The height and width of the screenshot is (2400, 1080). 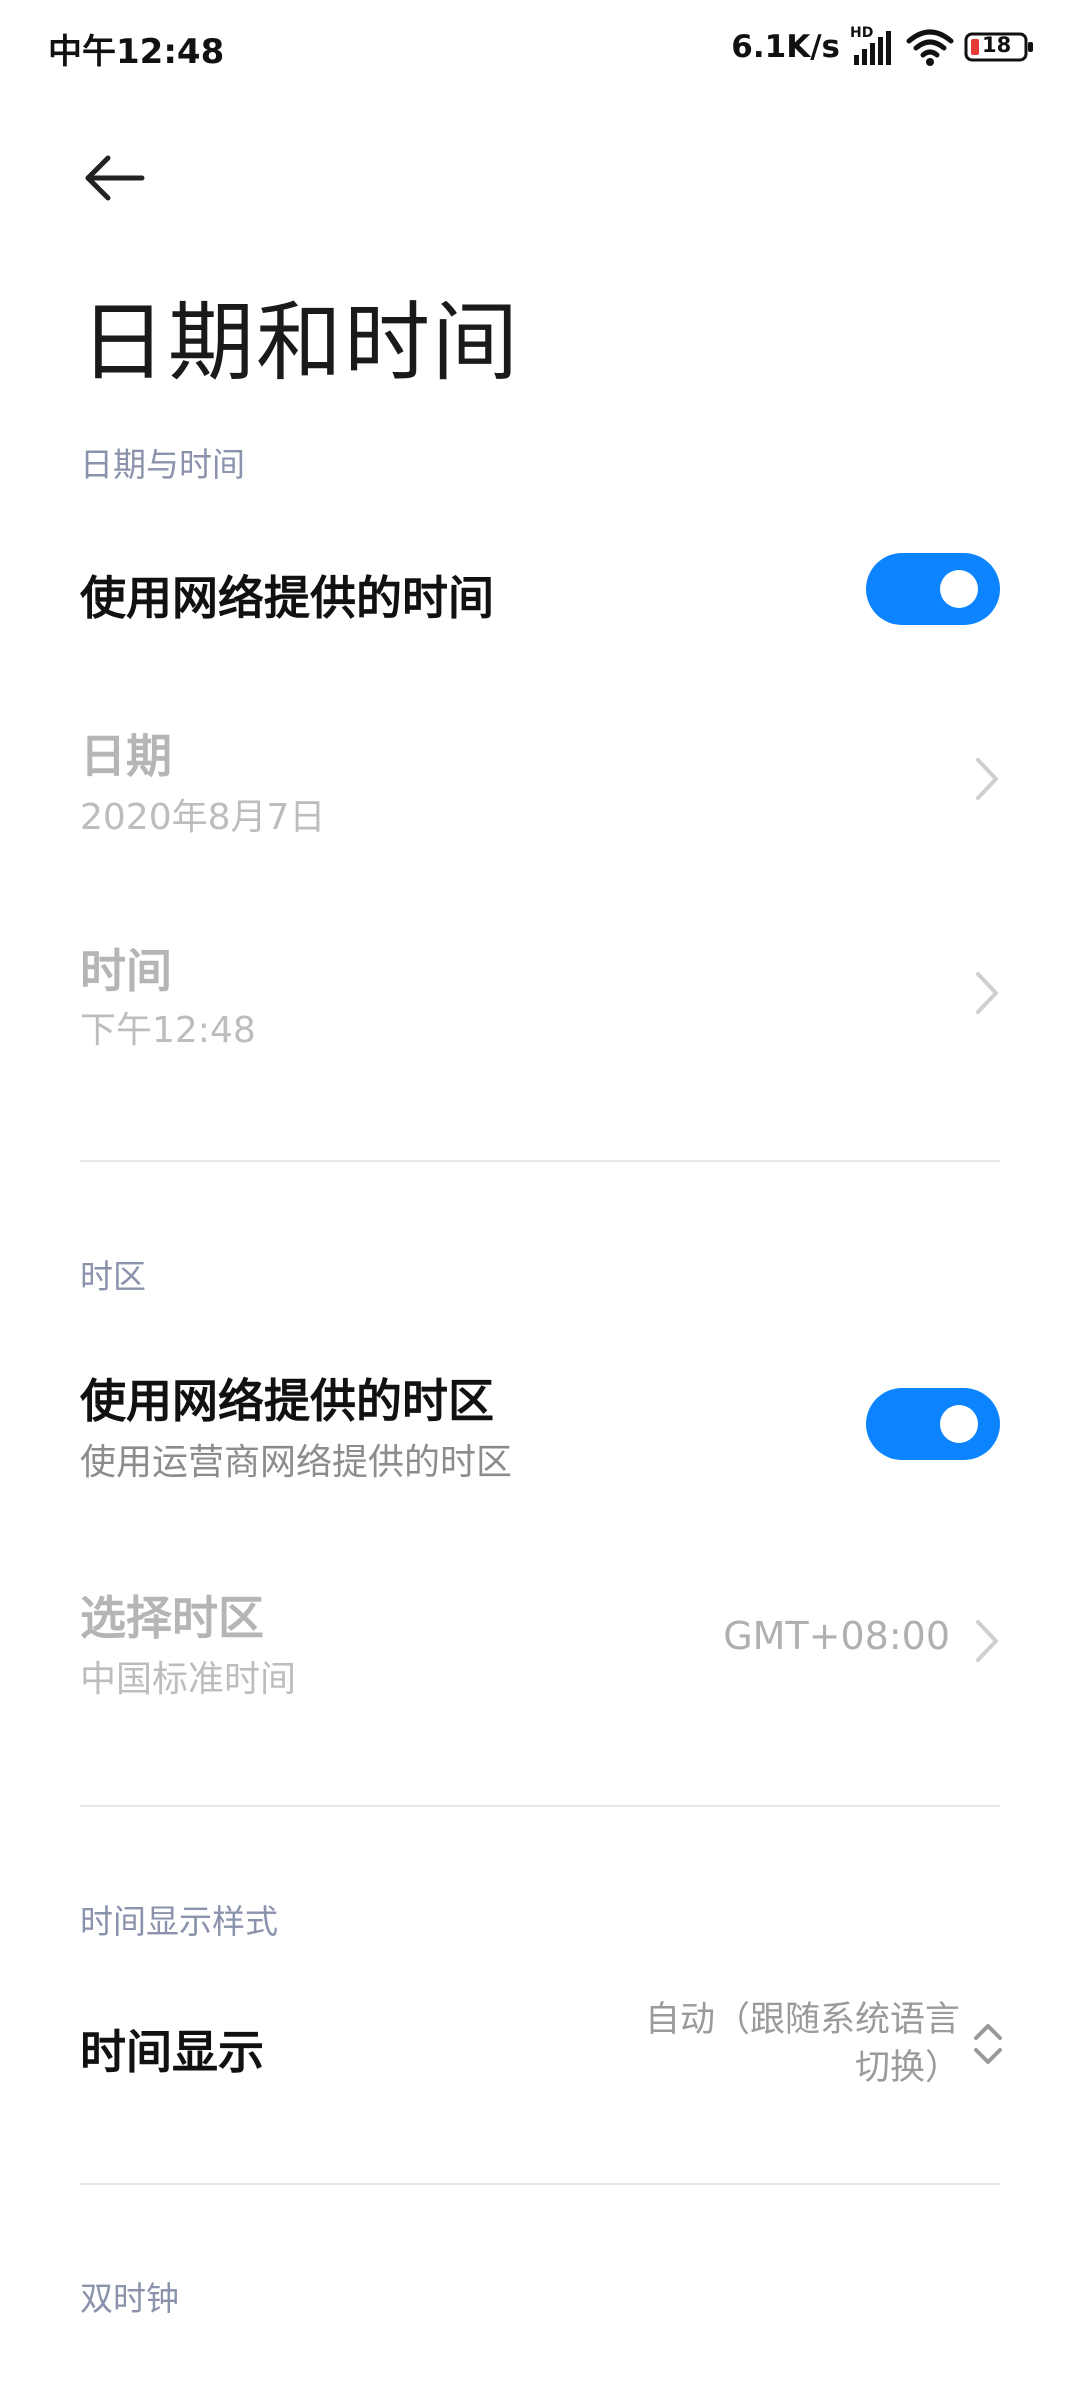 What do you see at coordinates (287, 598) in the screenshot?
I see `network-time-label: 使用网络提供的时间` at bounding box center [287, 598].